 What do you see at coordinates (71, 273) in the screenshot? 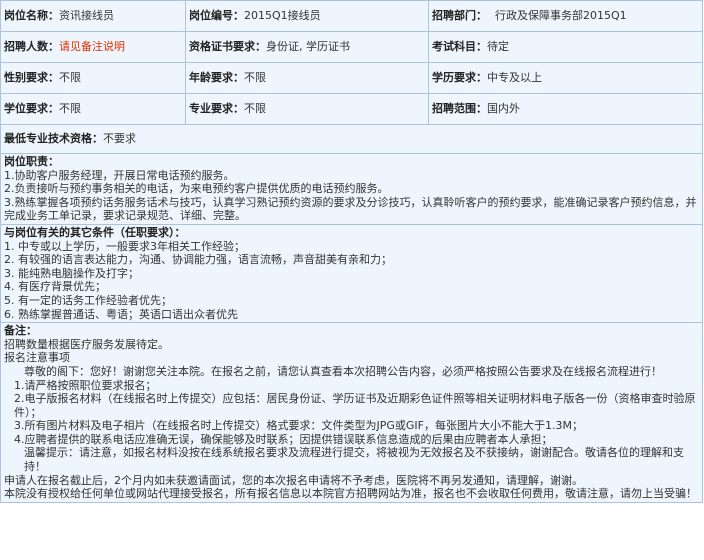
I see `condition-line: 3. 能纯熟电脑操作及打字；` at bounding box center [71, 273].